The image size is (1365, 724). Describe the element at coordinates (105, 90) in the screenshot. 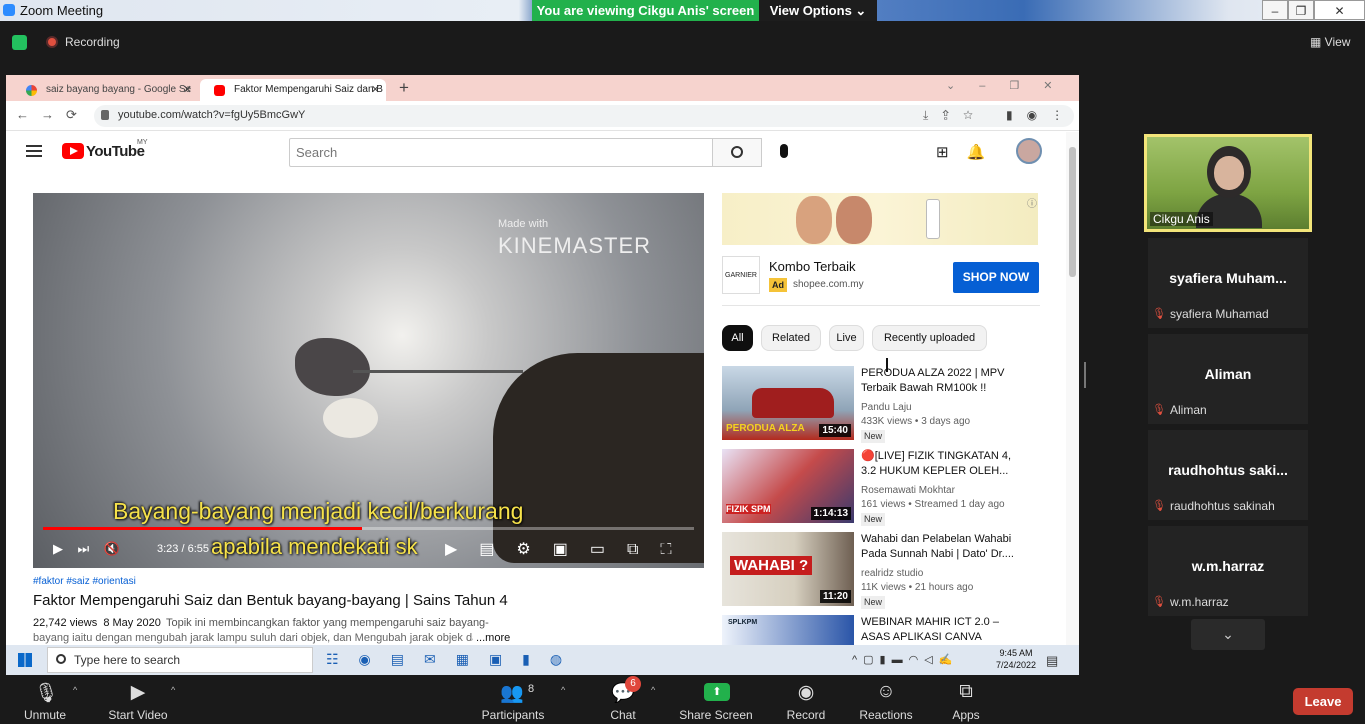

I see `browser-tab-google: saiz bayang bayang - Google Se ✕` at that location.